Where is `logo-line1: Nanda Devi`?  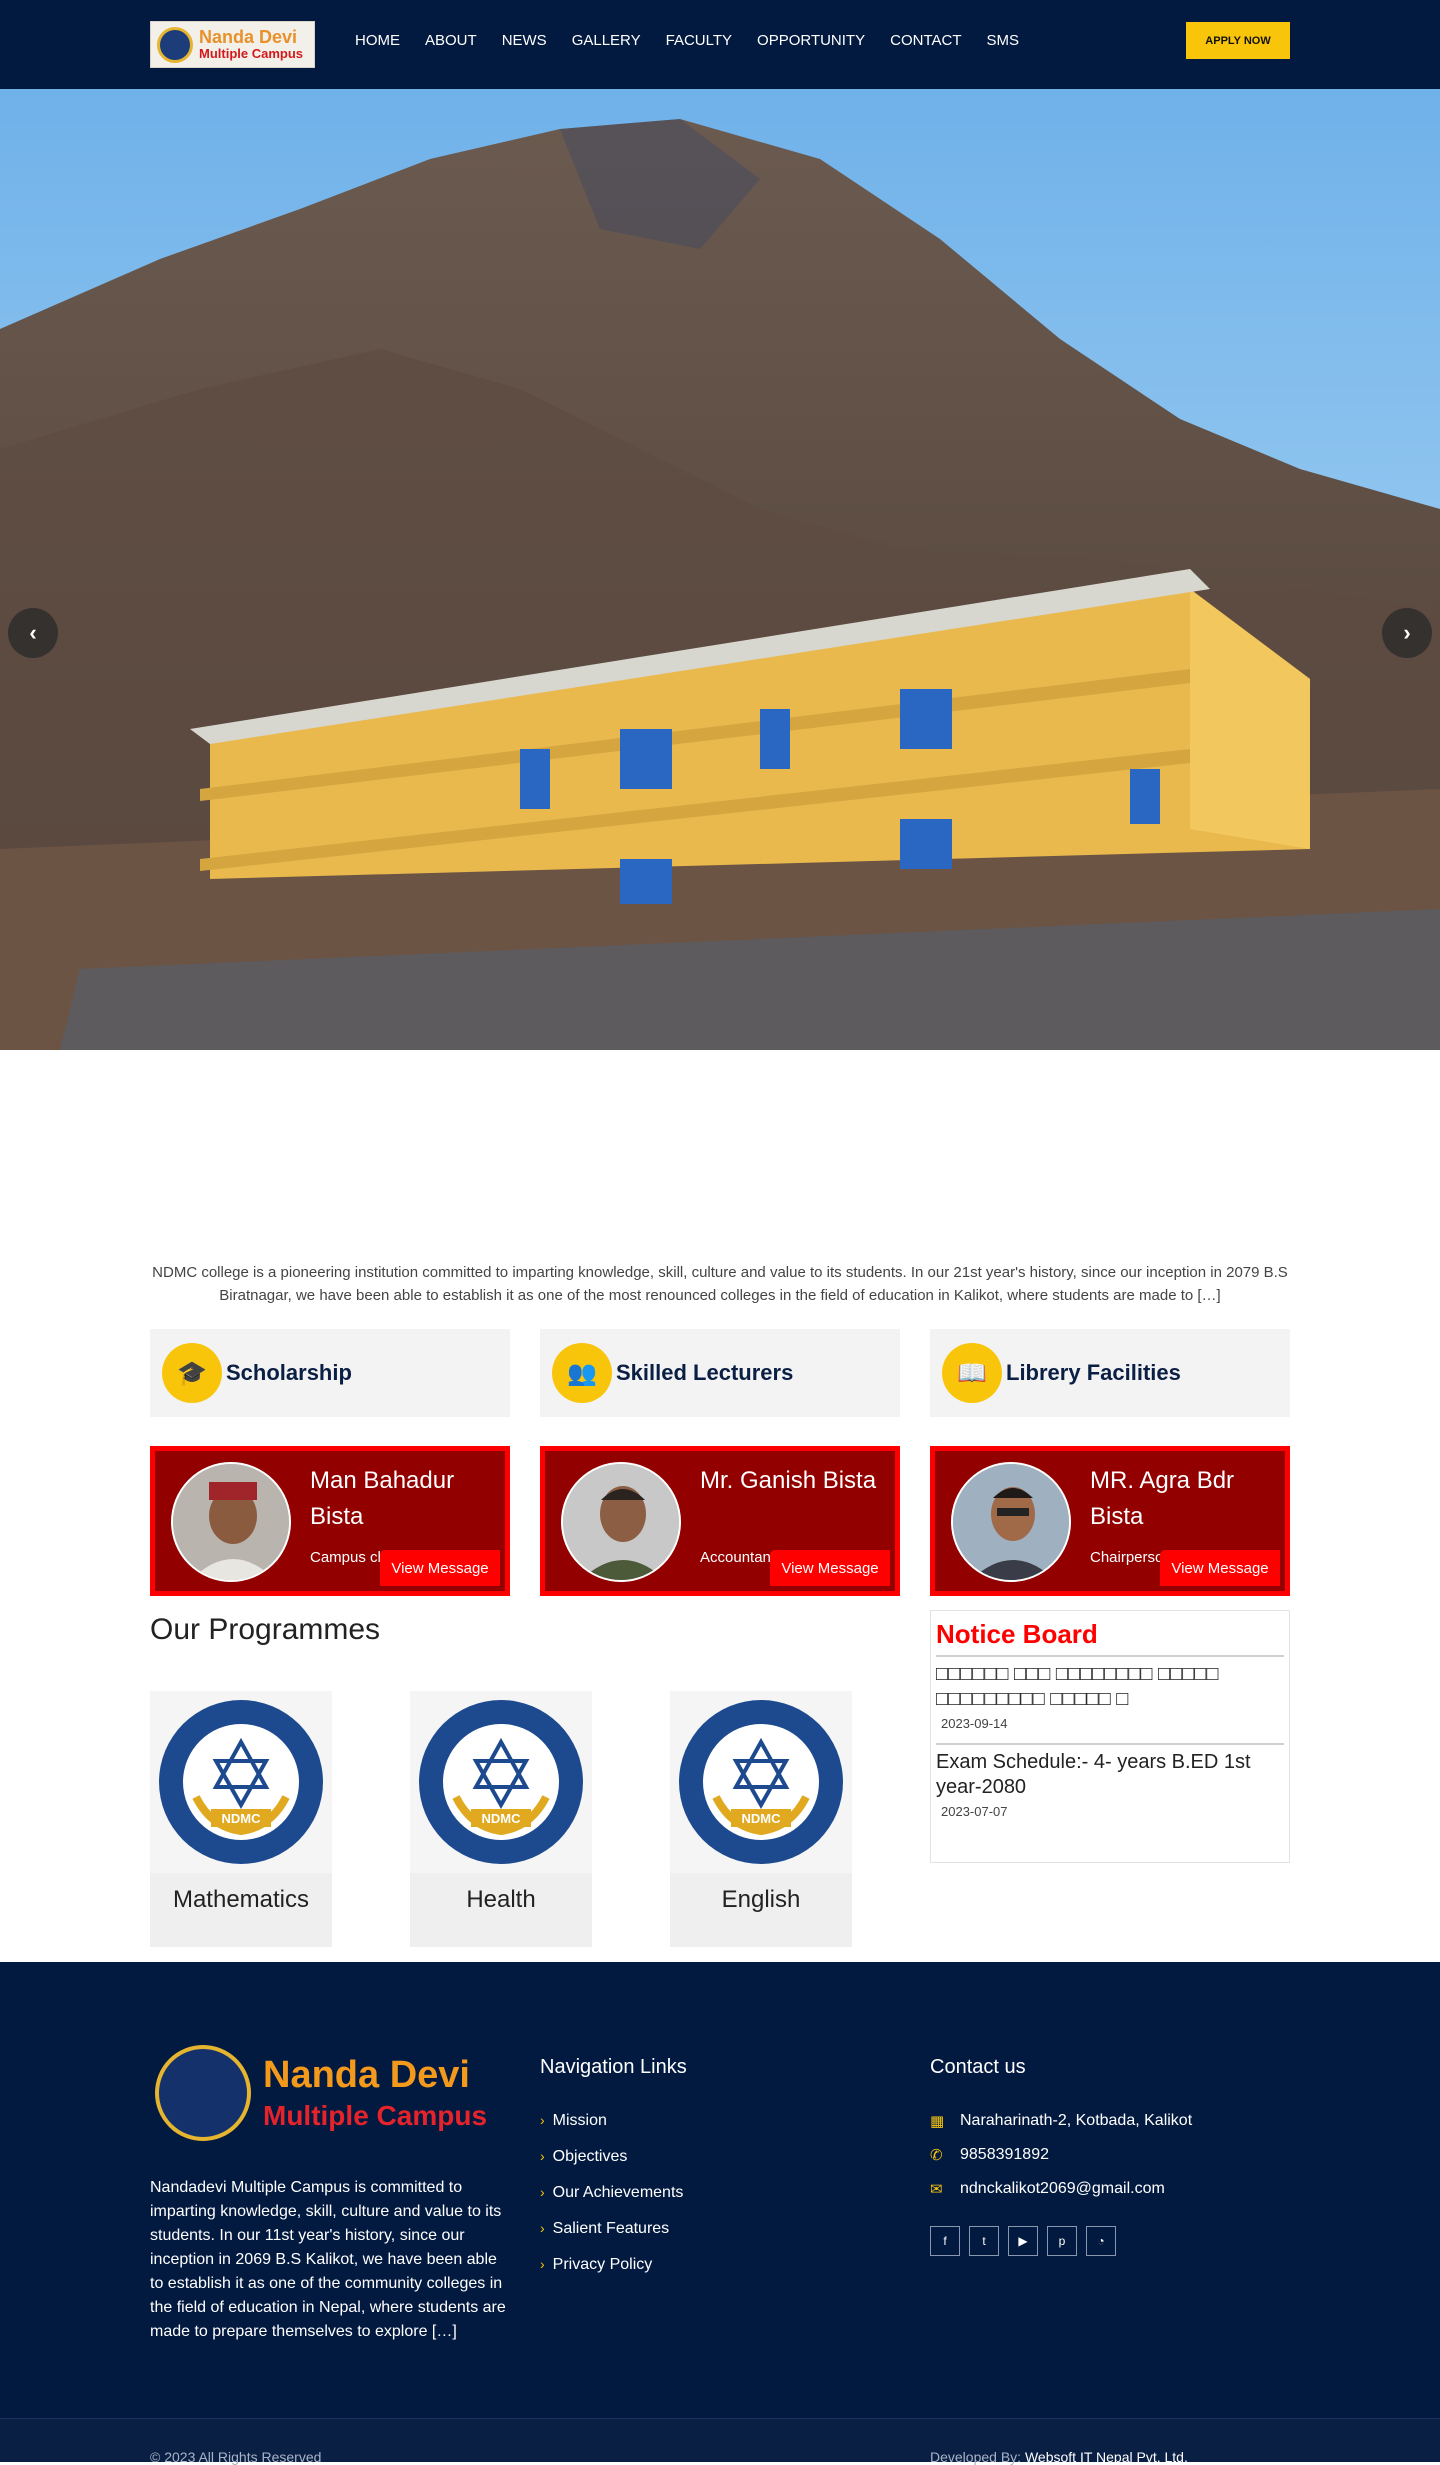
logo-line1: Nanda Devi is located at coordinates (248, 37).